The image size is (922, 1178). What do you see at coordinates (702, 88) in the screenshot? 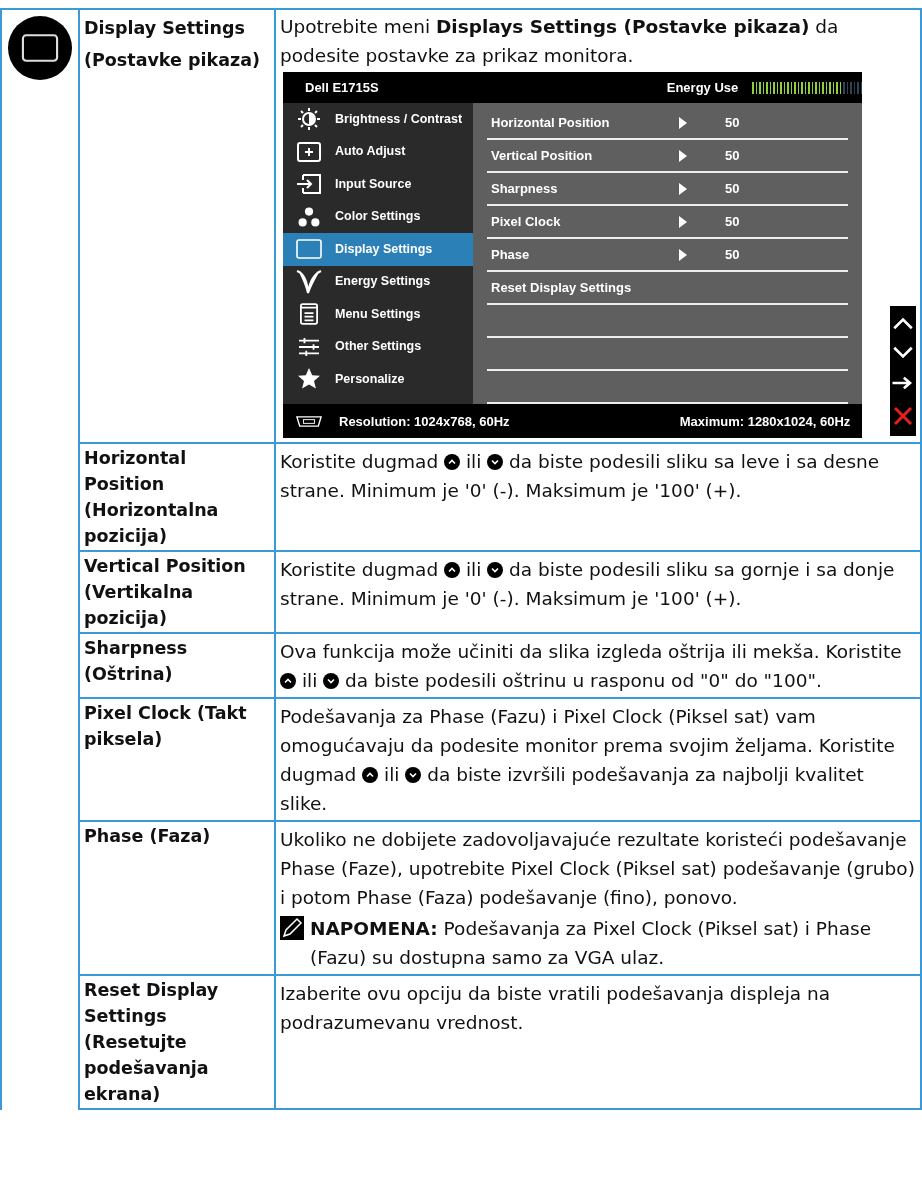
I see `energy-label: Energy Use` at bounding box center [702, 88].